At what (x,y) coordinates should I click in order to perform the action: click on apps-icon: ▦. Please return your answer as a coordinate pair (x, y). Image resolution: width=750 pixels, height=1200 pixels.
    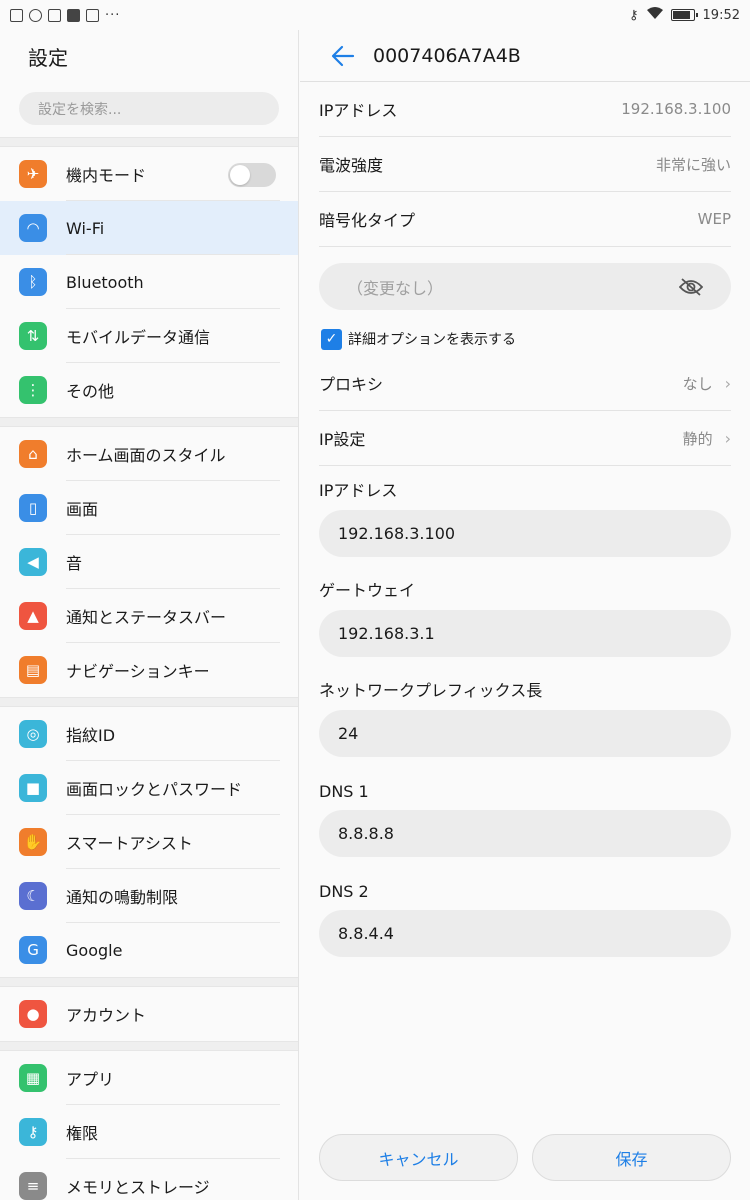
    Looking at the image, I should click on (33, 1078).